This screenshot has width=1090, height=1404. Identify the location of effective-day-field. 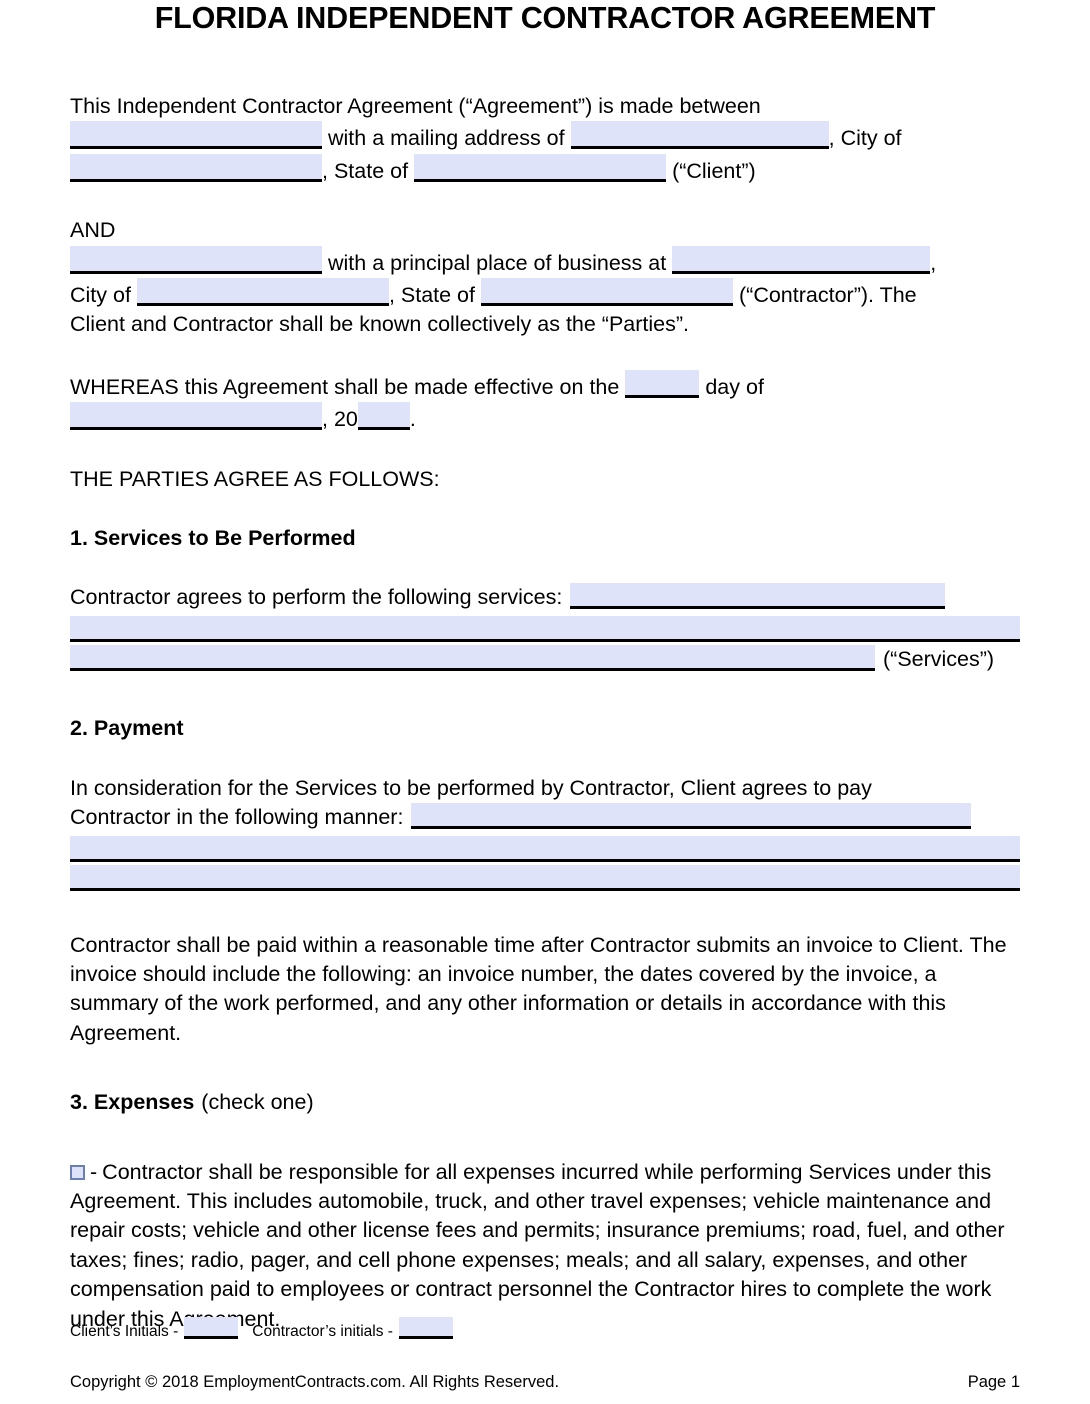
(662, 383).